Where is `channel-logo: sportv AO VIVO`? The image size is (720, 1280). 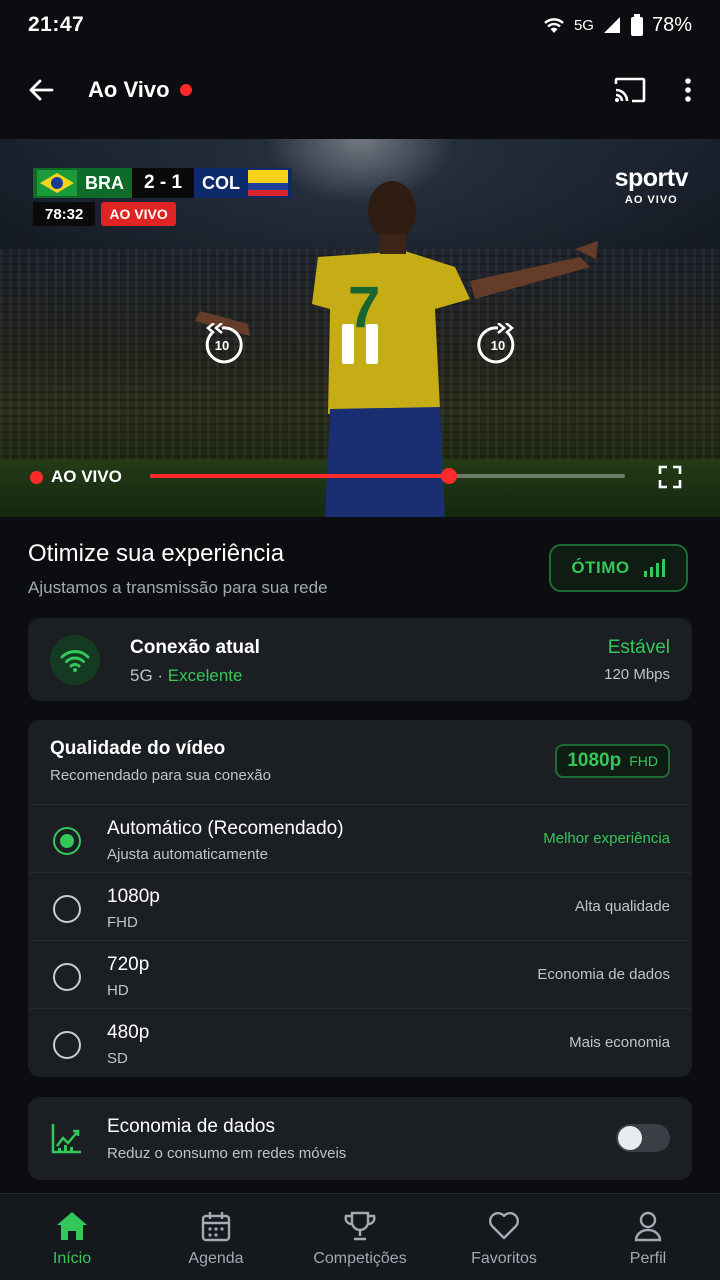
channel-logo: sportv AO VIVO is located at coordinates (651, 185).